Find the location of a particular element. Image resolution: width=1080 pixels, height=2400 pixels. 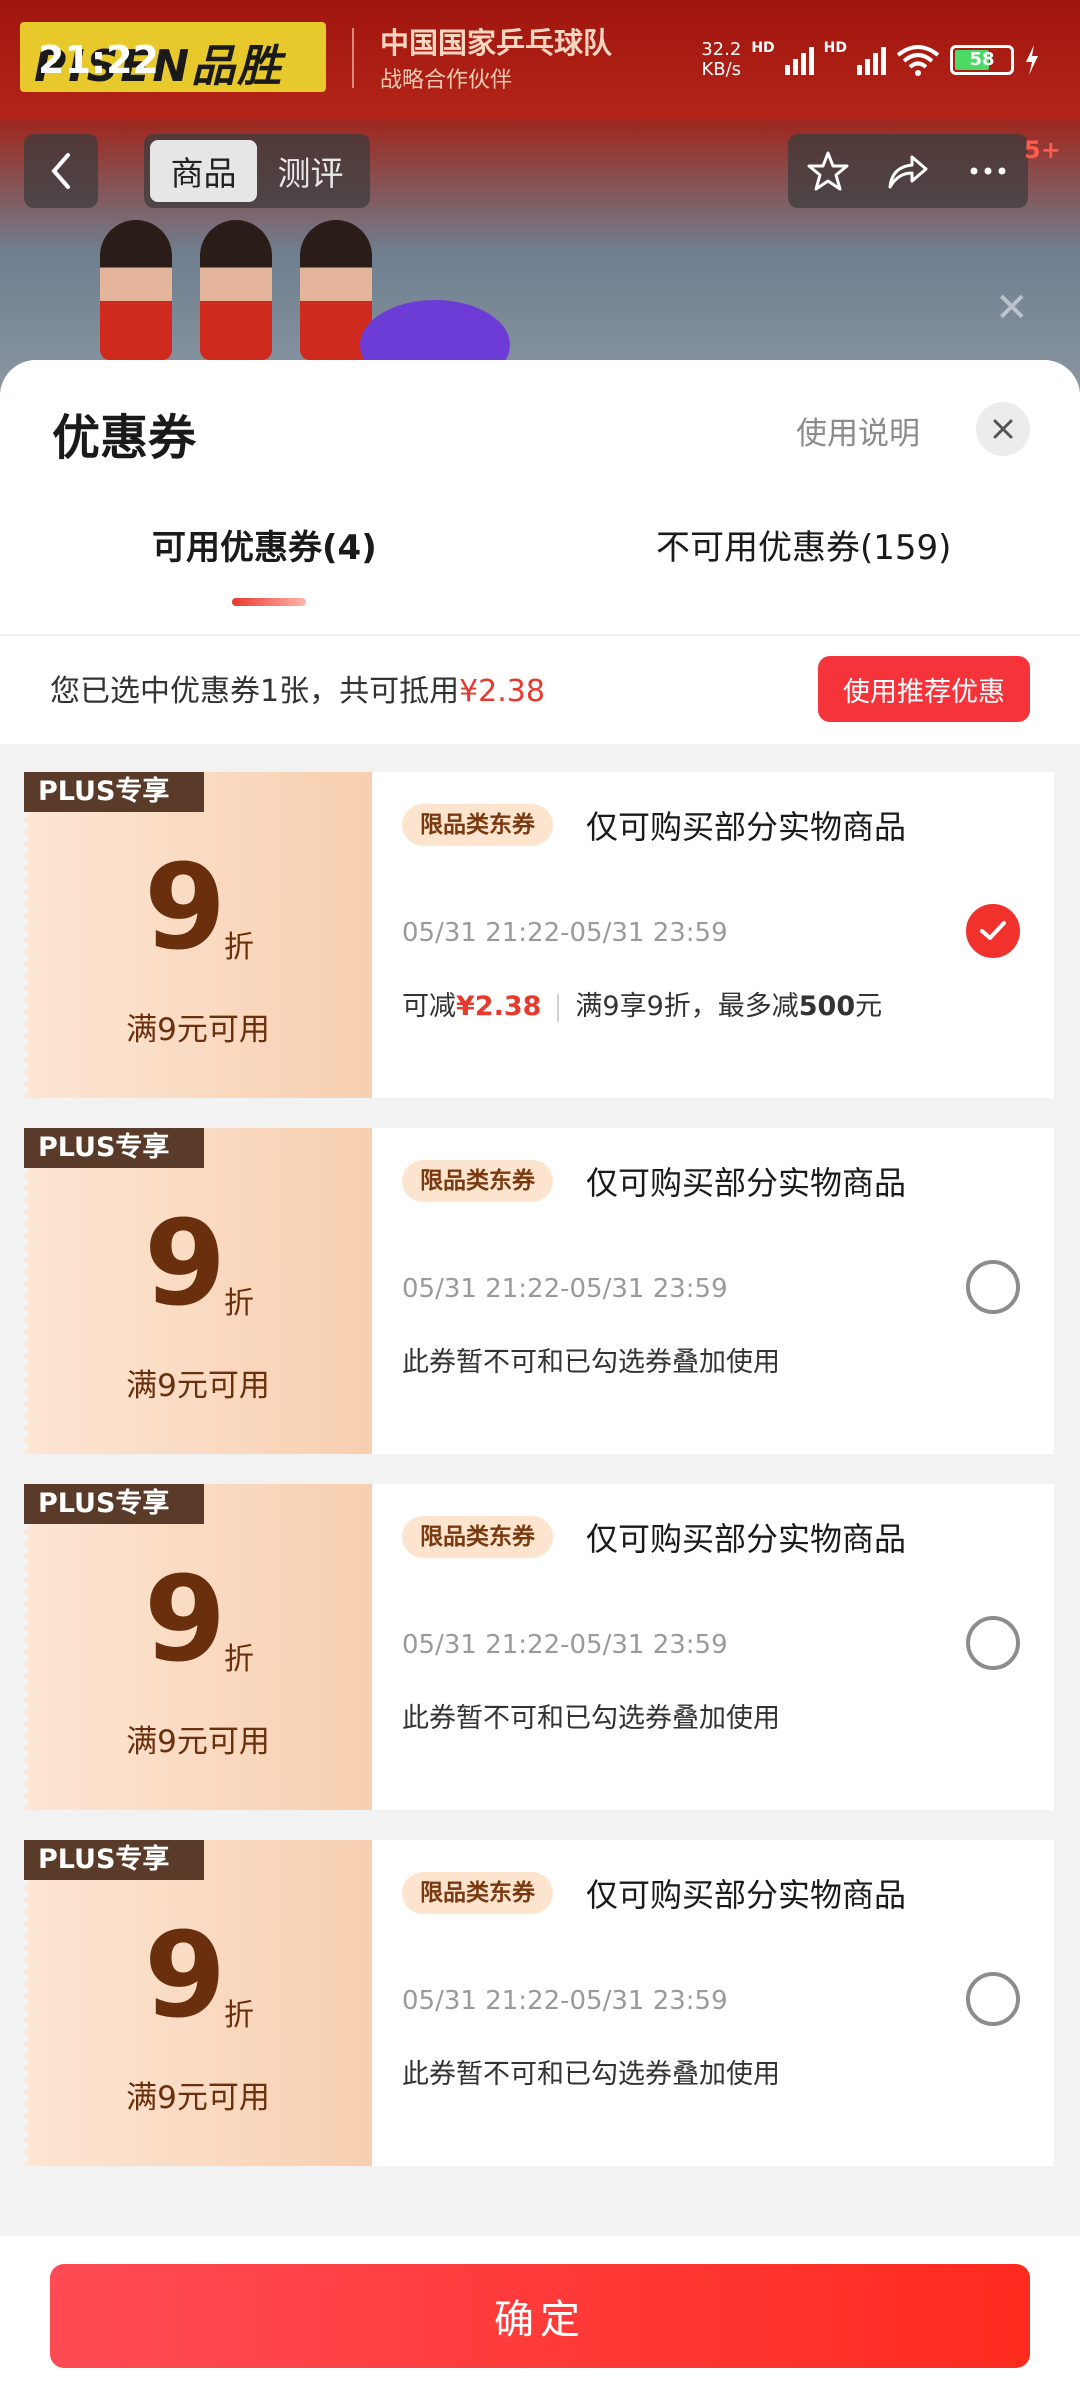

coupon-note: 可减¥2.38 满9享9折，最多减500元 is located at coordinates (642, 1006).